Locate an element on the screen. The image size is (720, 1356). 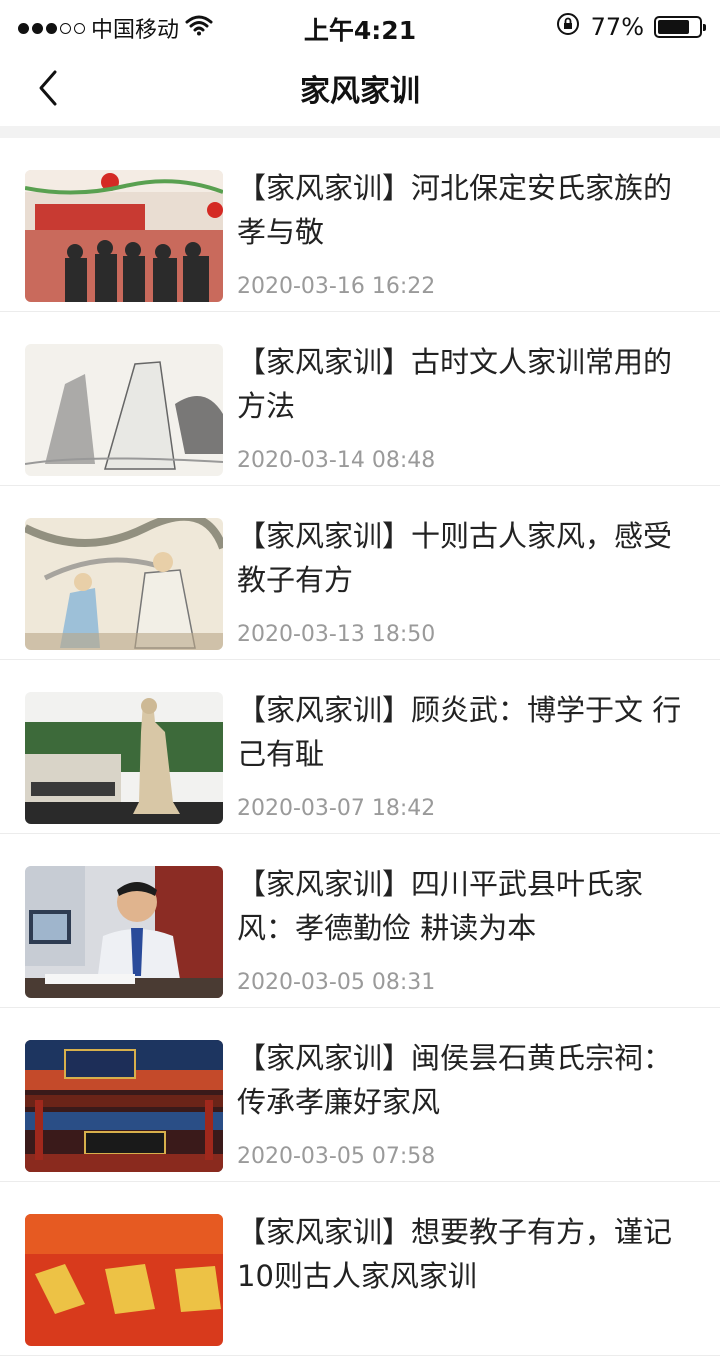
article-title: 【家风家训】古时文人家训常用的方法 is located at coordinates (455, 384).